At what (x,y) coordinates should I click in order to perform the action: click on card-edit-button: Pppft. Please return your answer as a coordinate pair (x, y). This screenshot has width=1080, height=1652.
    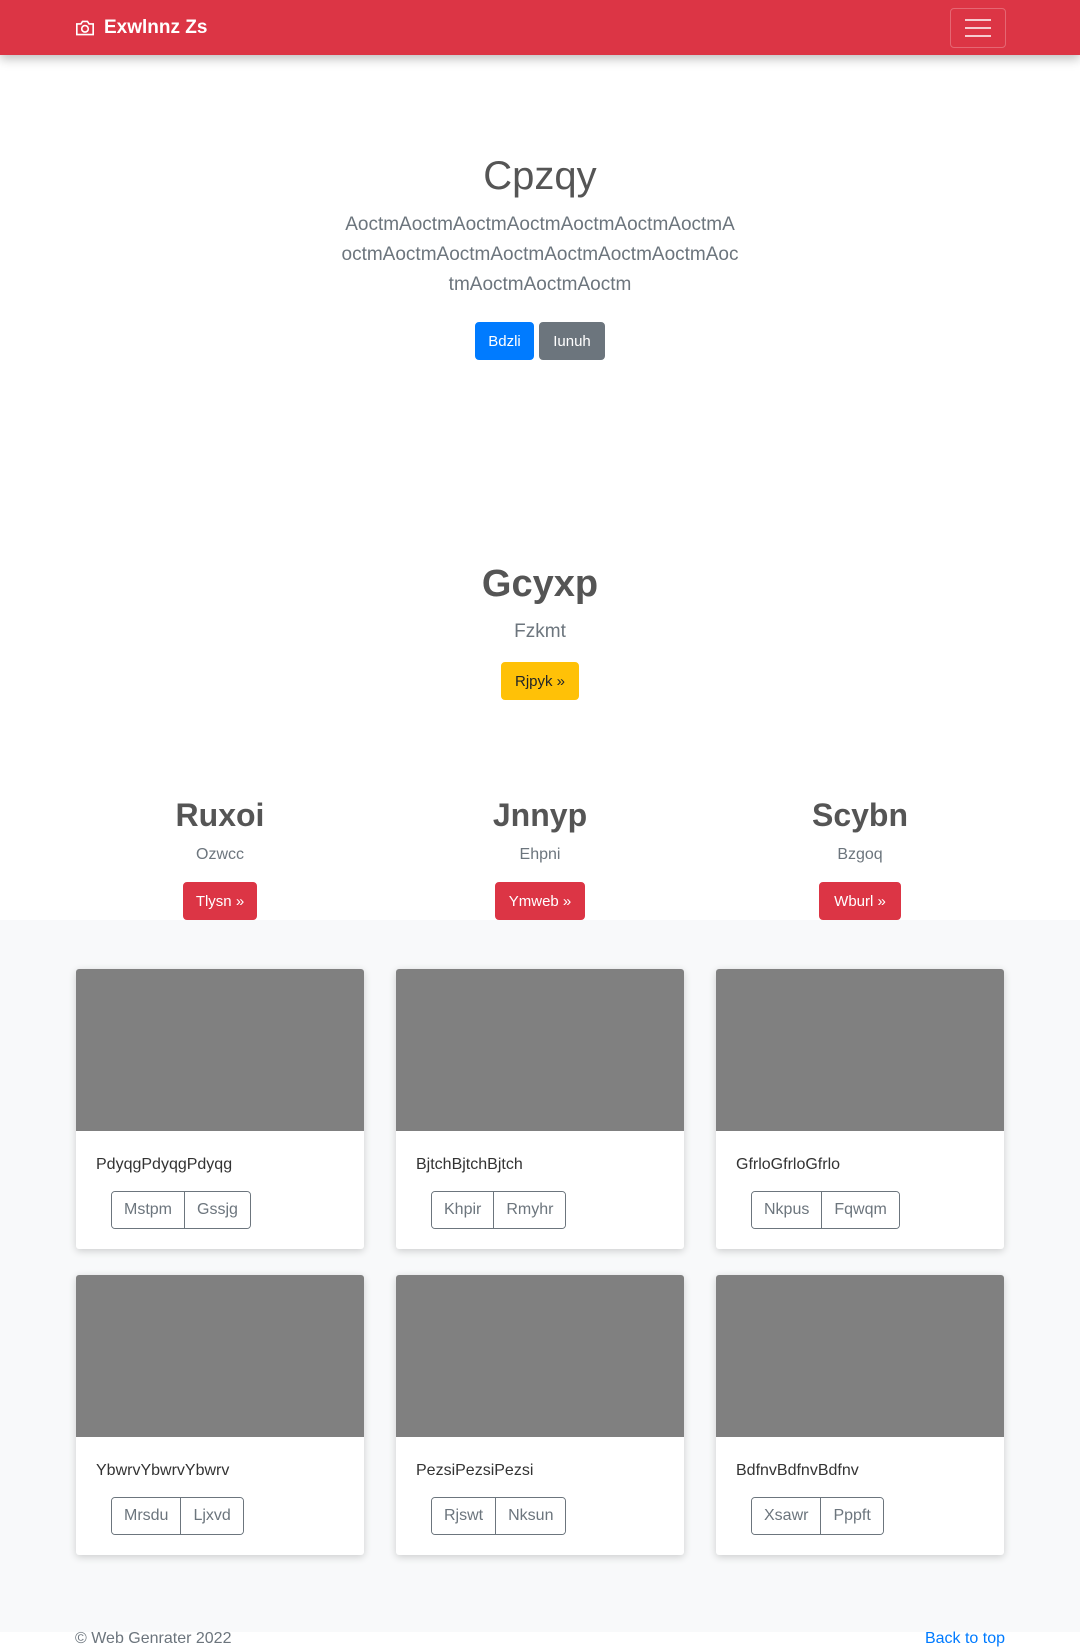
    Looking at the image, I should click on (851, 1516).